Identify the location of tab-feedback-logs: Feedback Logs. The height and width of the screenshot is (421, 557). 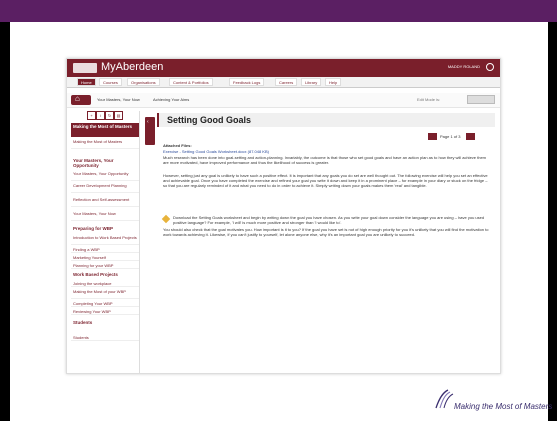
(247, 82).